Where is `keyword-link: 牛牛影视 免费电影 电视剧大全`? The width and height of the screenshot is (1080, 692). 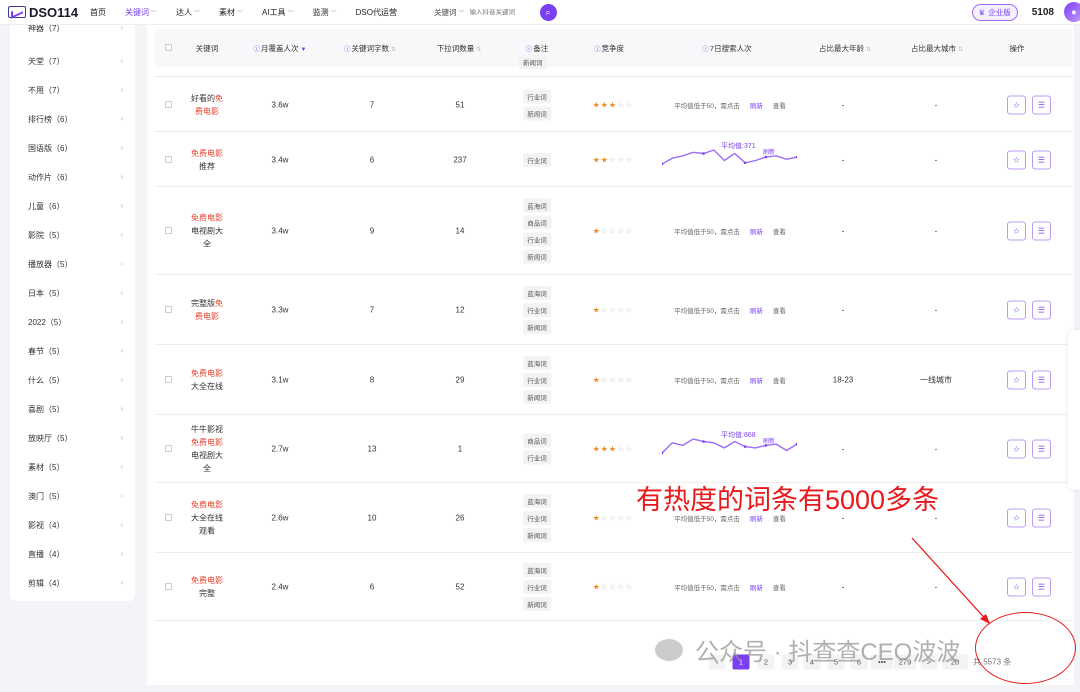
keyword-link: 牛牛影视 免费电影 电视剧大全 is located at coordinates (207, 449).